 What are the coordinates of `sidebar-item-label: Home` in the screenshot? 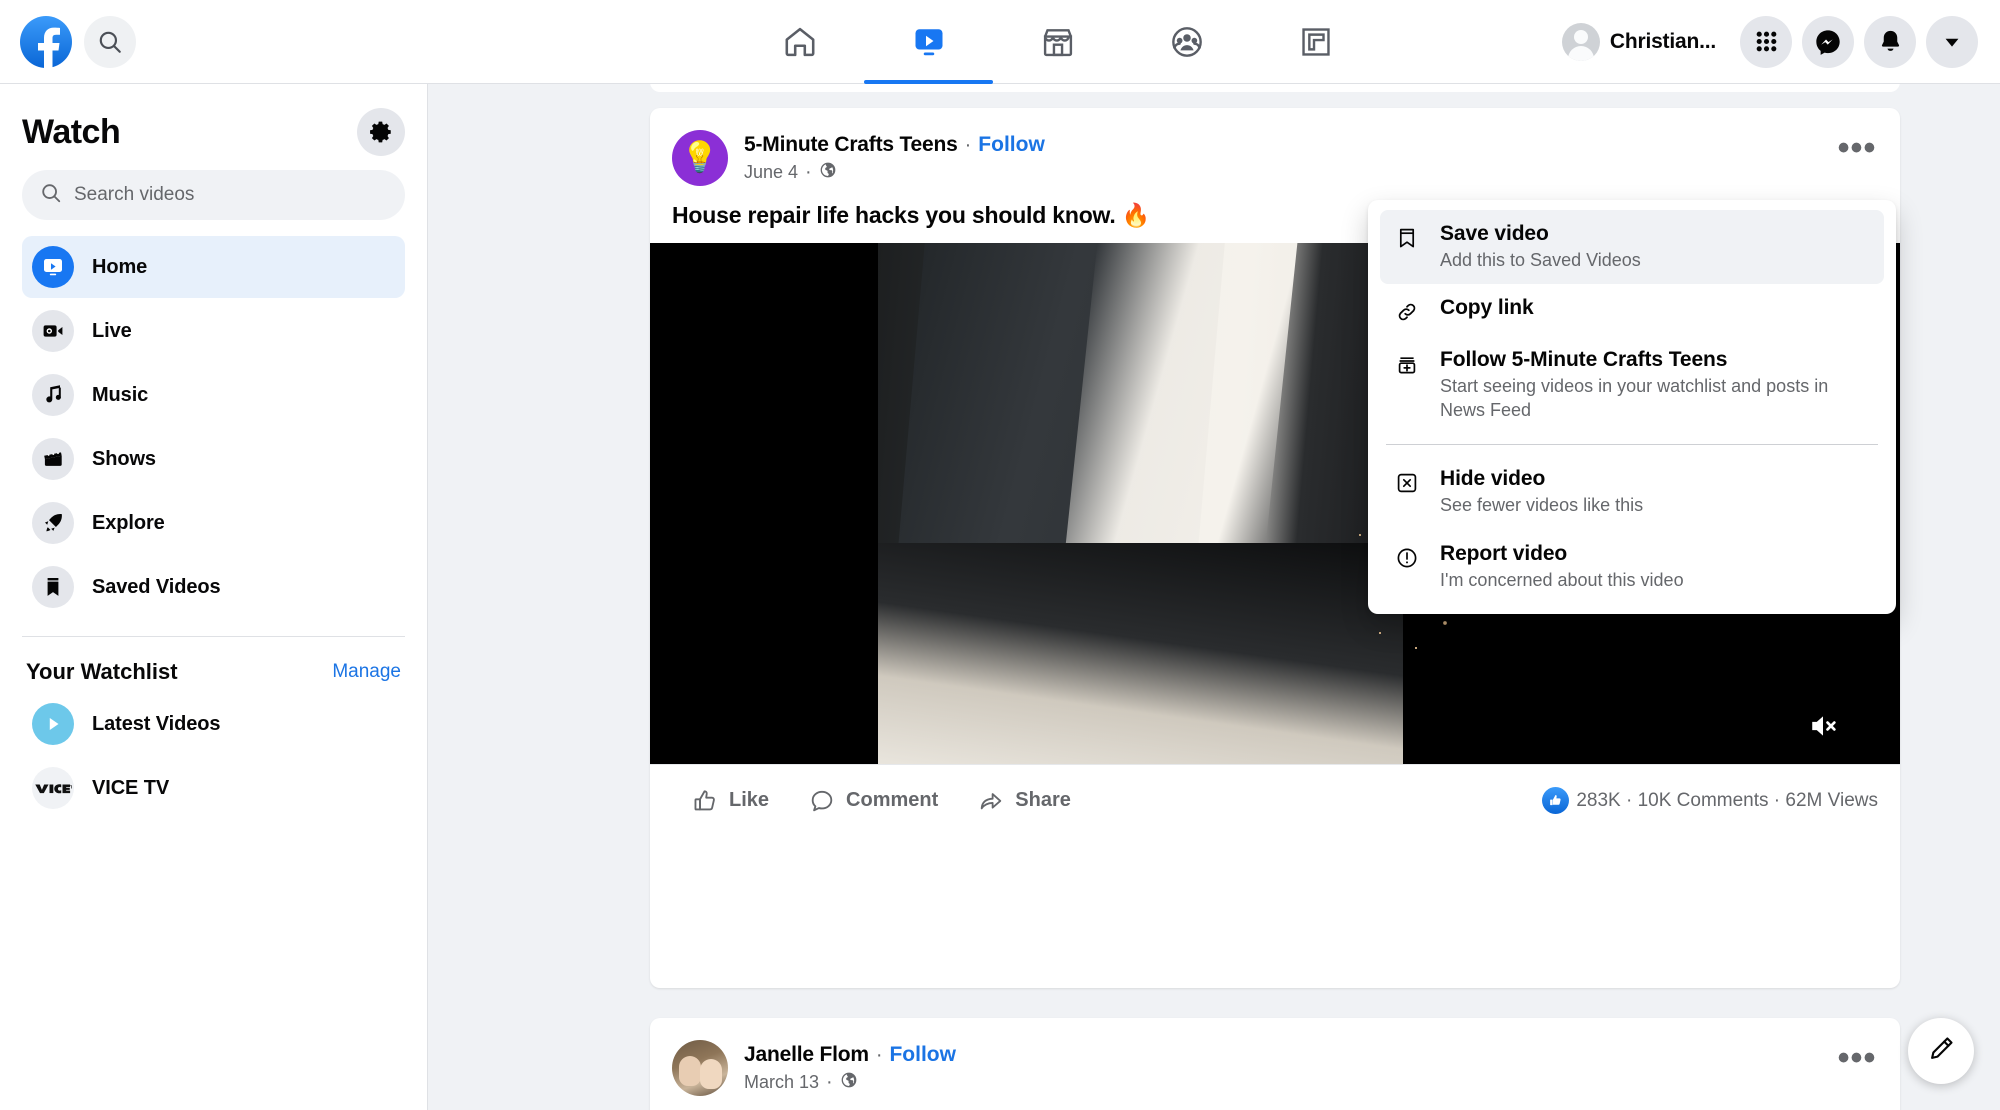 It's located at (120, 266).